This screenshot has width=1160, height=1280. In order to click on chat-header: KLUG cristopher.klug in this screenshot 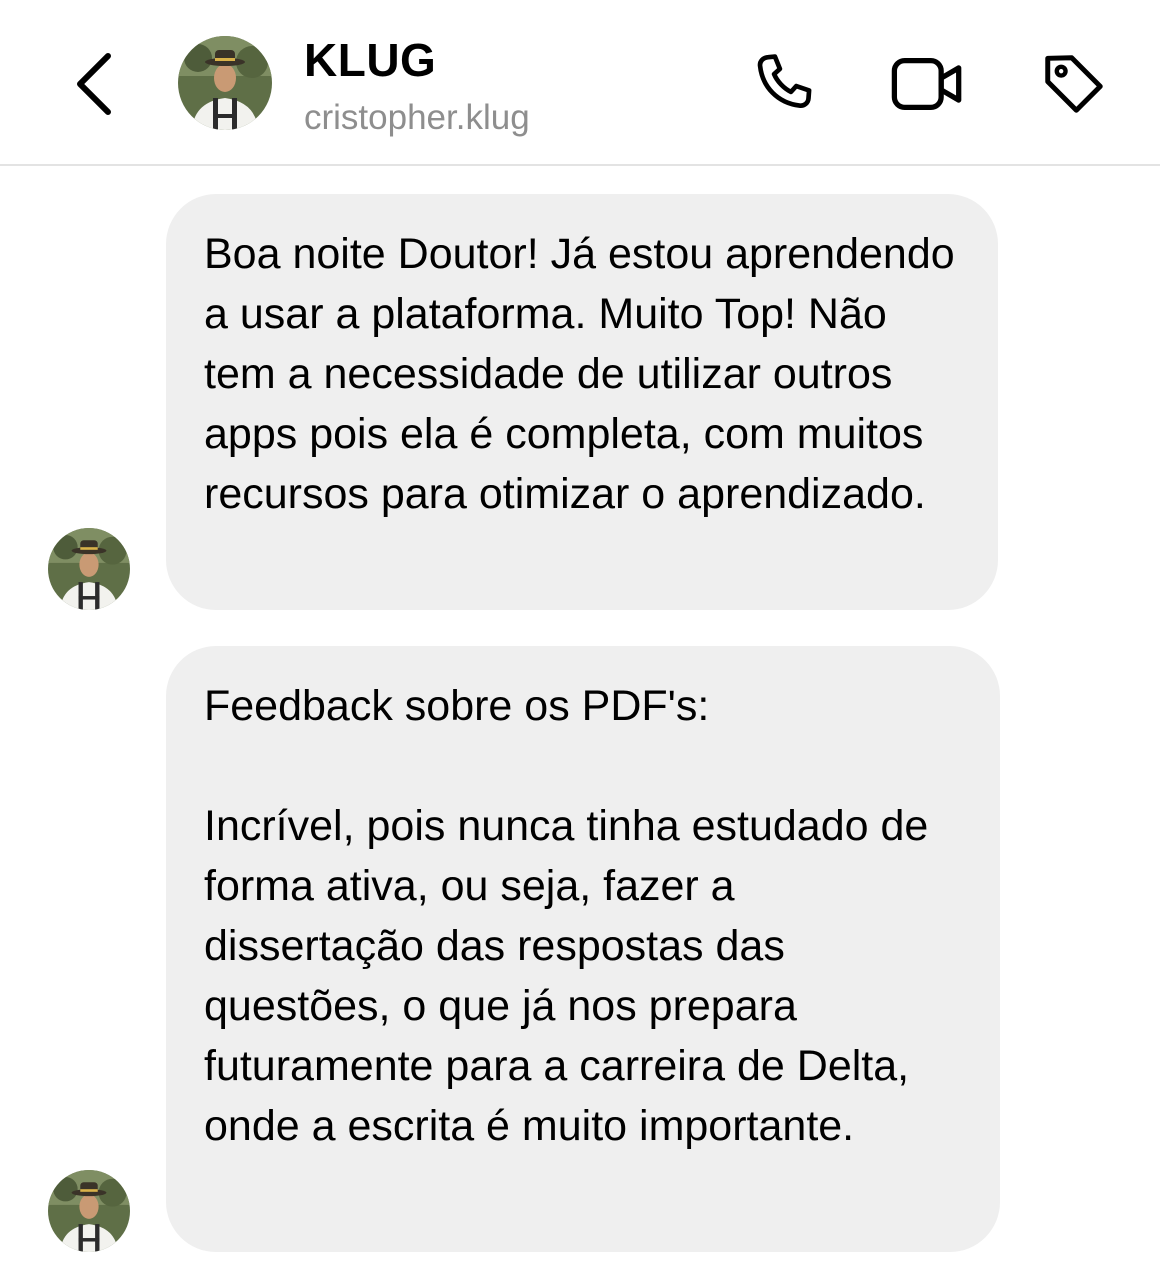, I will do `click(580, 83)`.